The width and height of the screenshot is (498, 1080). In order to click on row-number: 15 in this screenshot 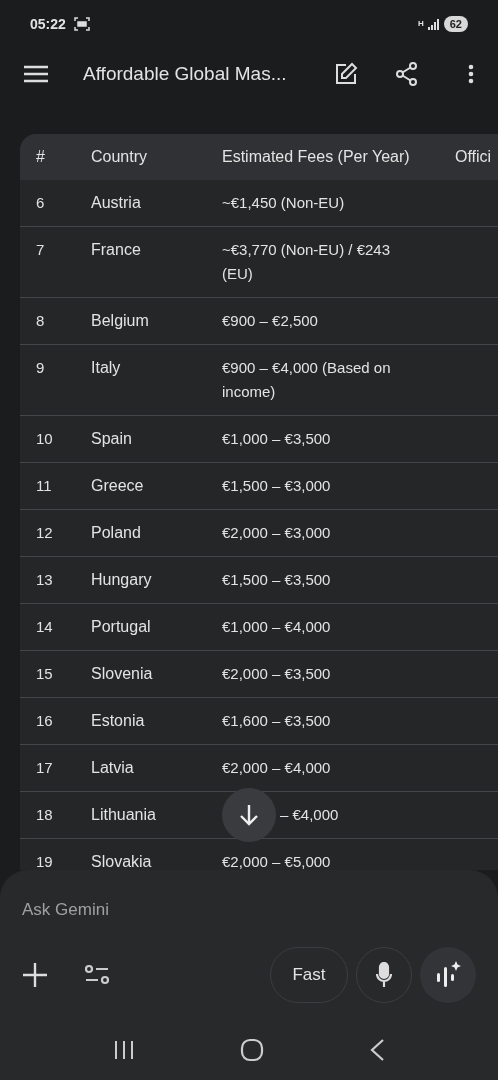, I will do `click(44, 674)`.